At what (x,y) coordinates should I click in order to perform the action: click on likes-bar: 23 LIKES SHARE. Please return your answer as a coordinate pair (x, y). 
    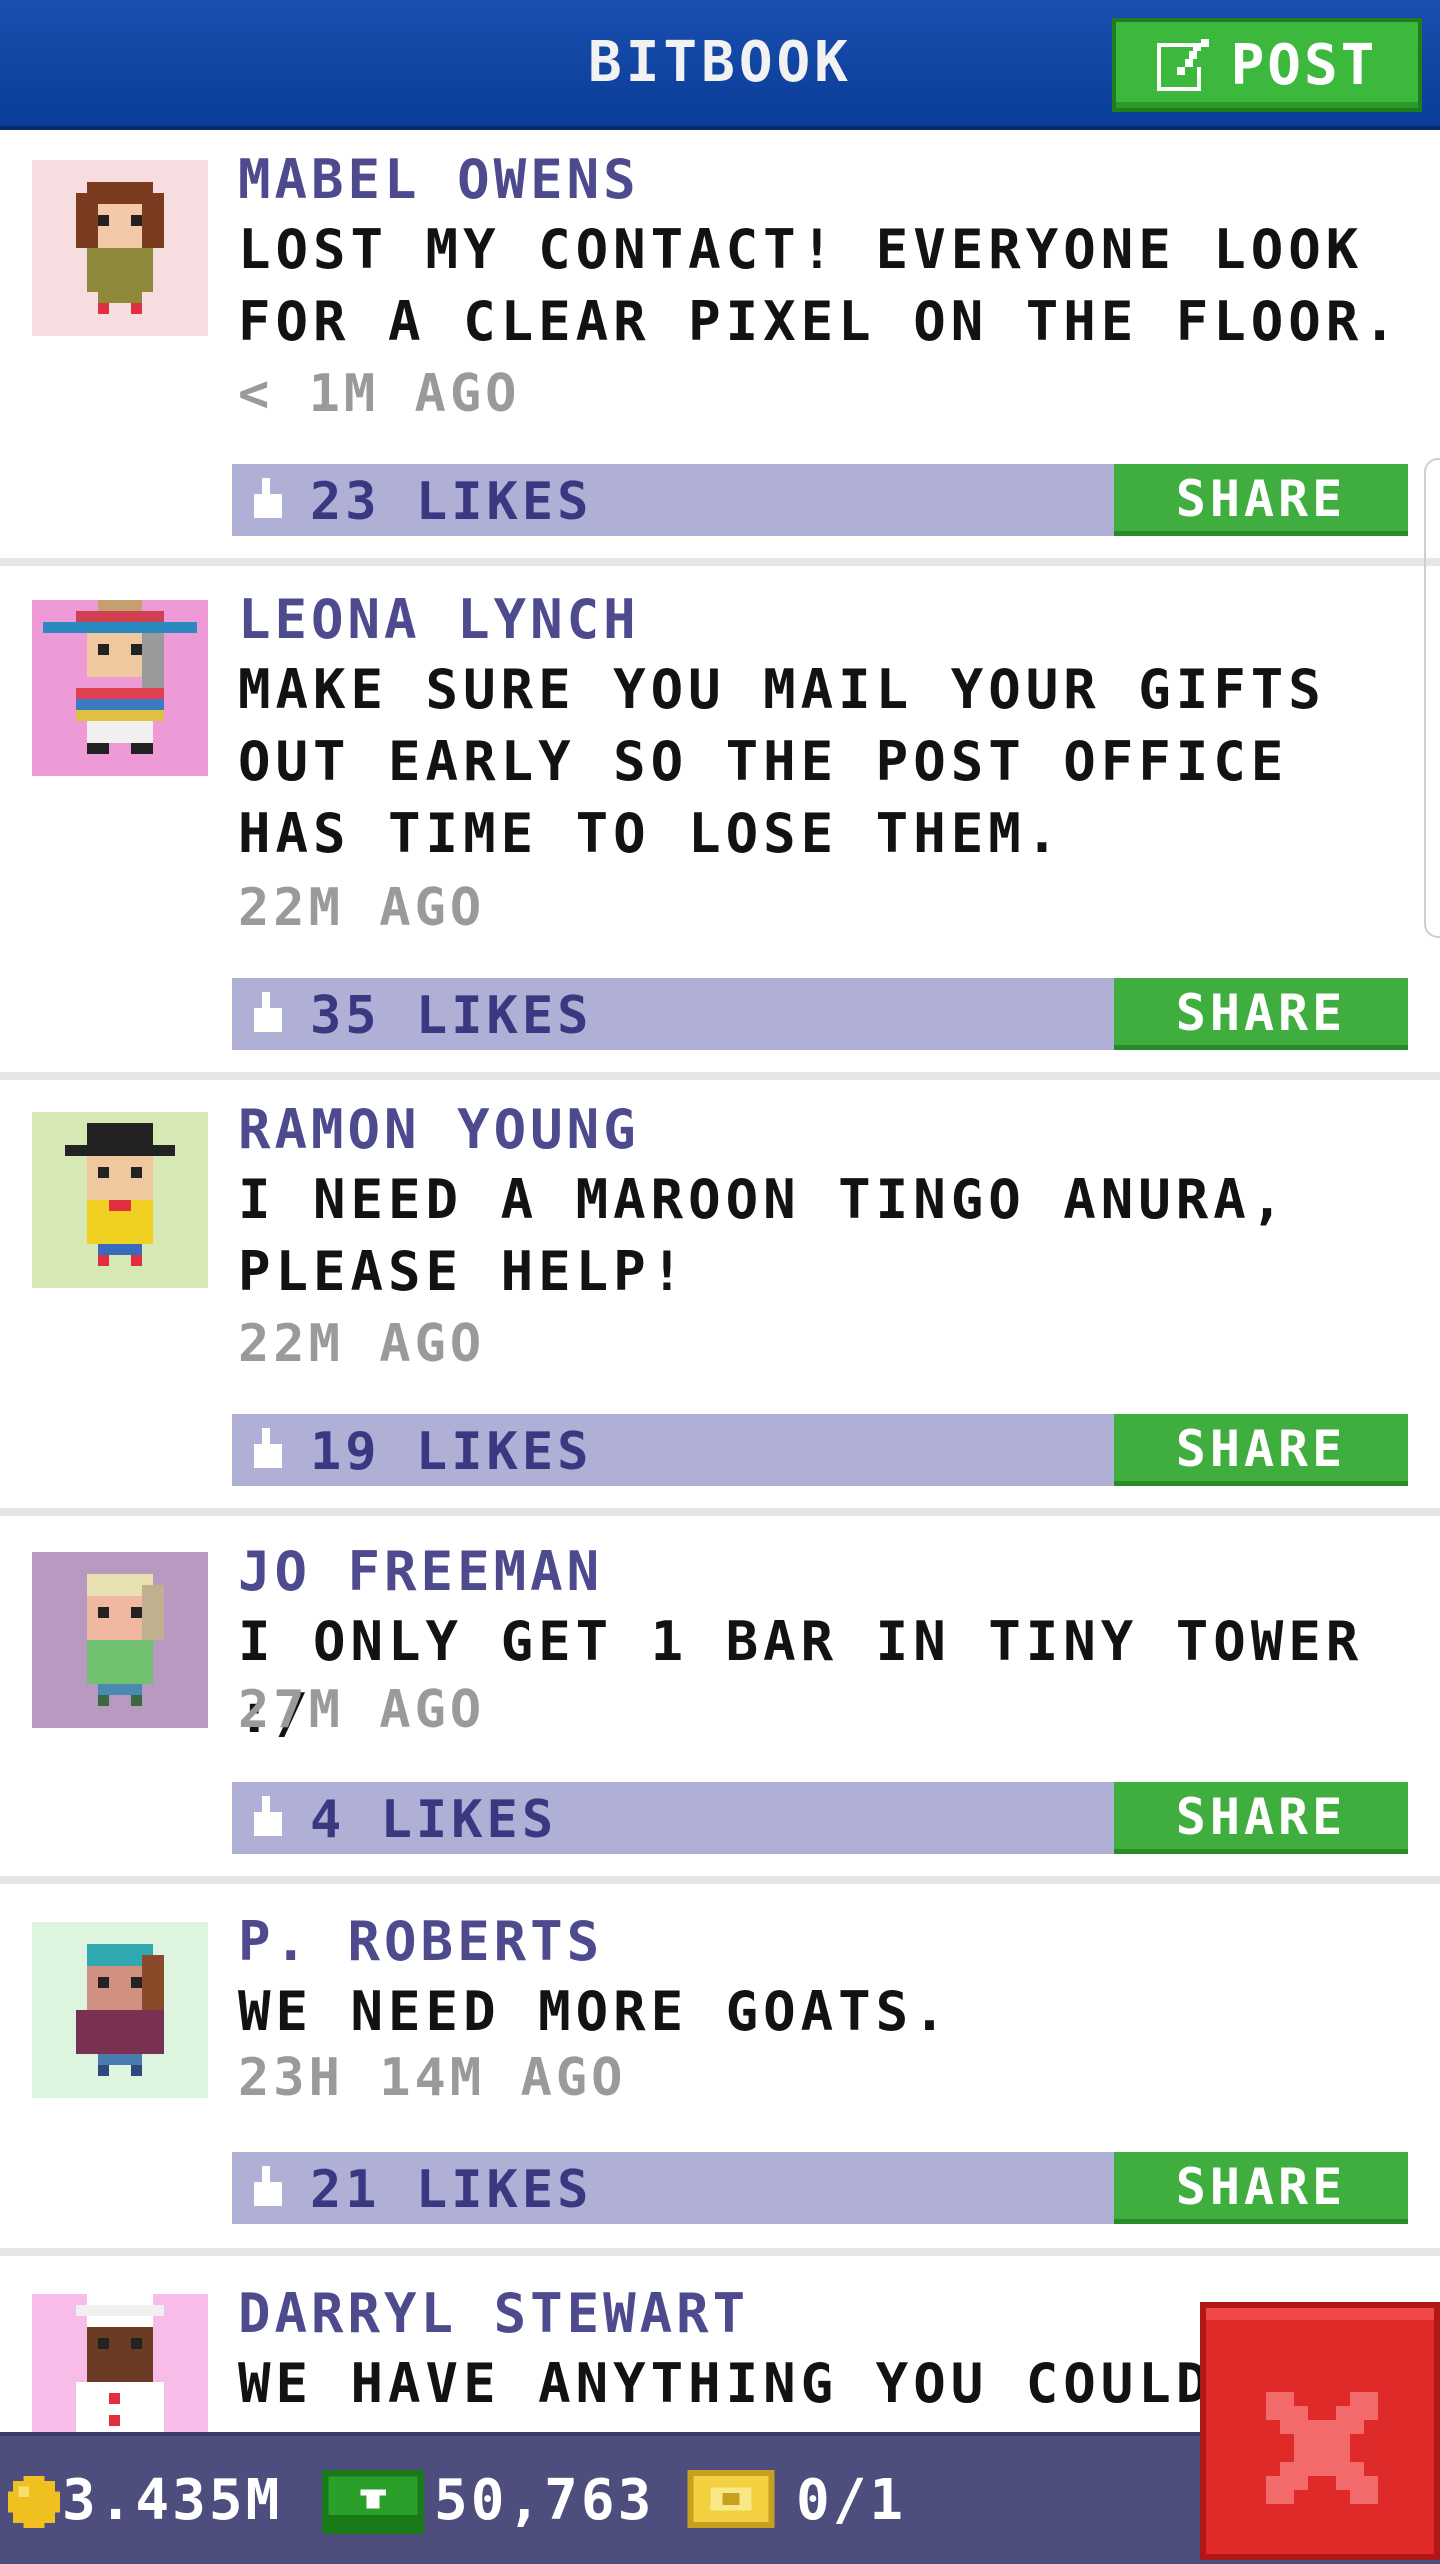
    Looking at the image, I should click on (820, 500).